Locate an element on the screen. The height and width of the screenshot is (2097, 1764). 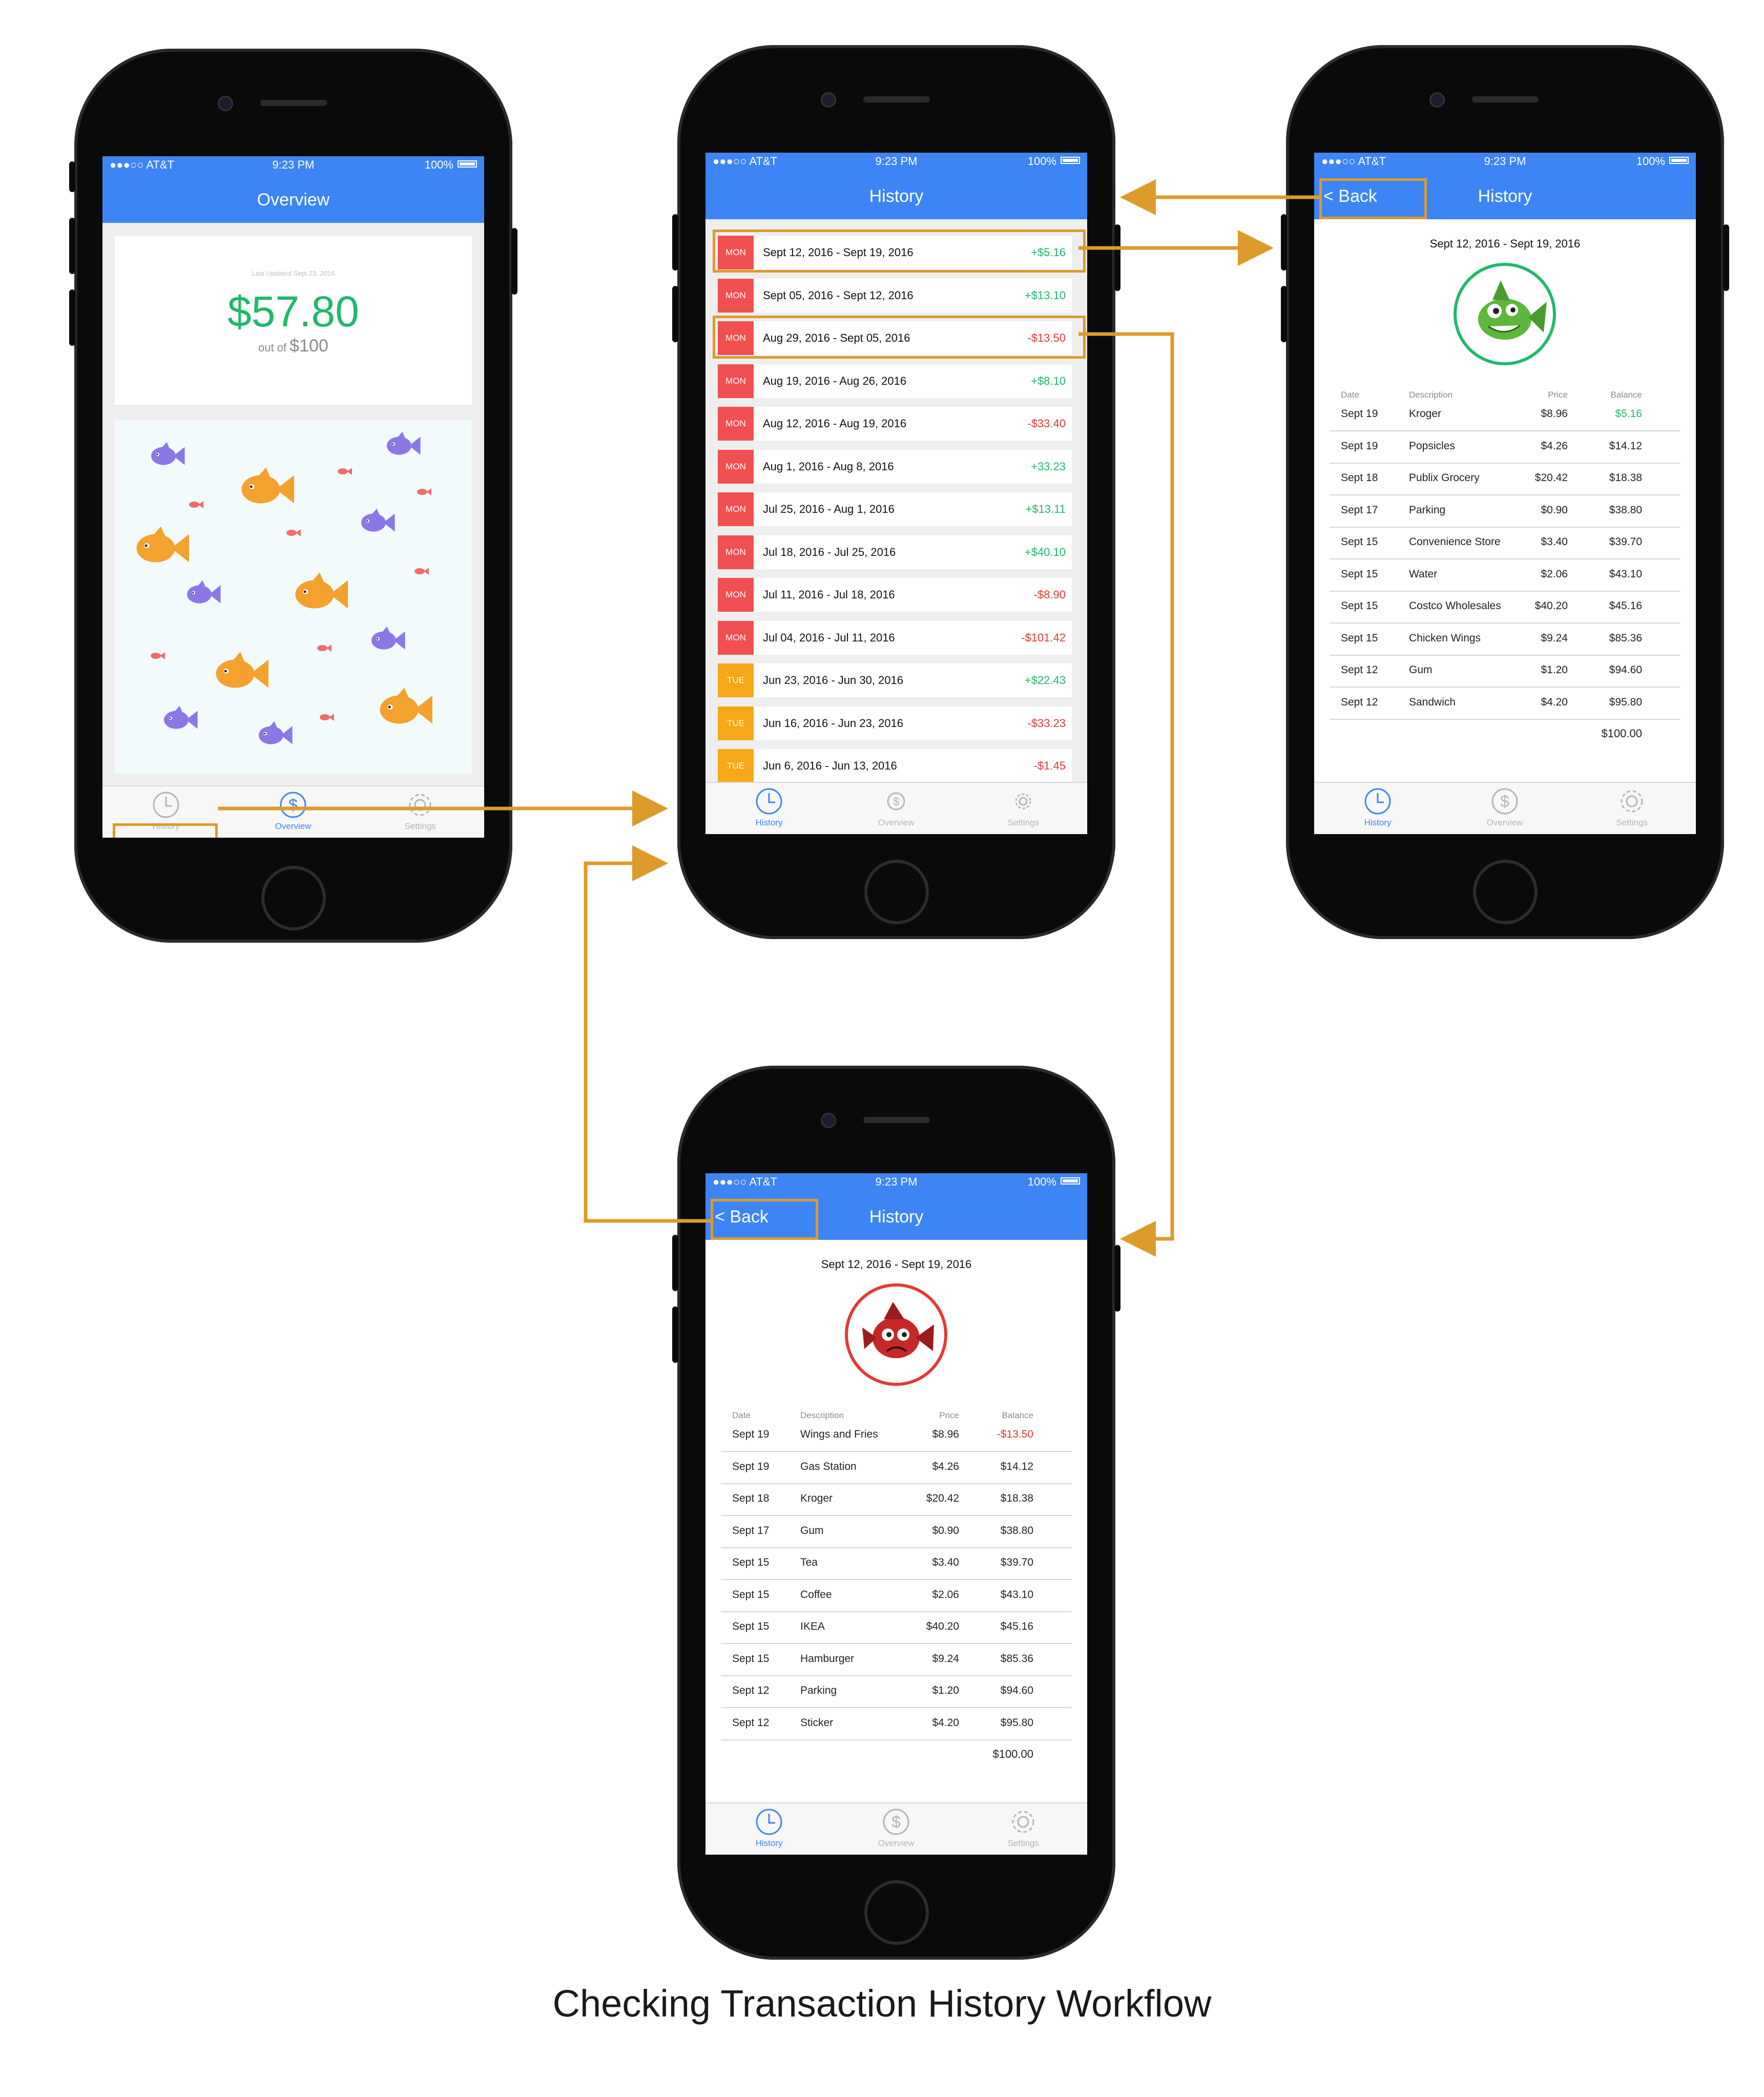
arrow-detail-negative-back is located at coordinates (648, 1034).